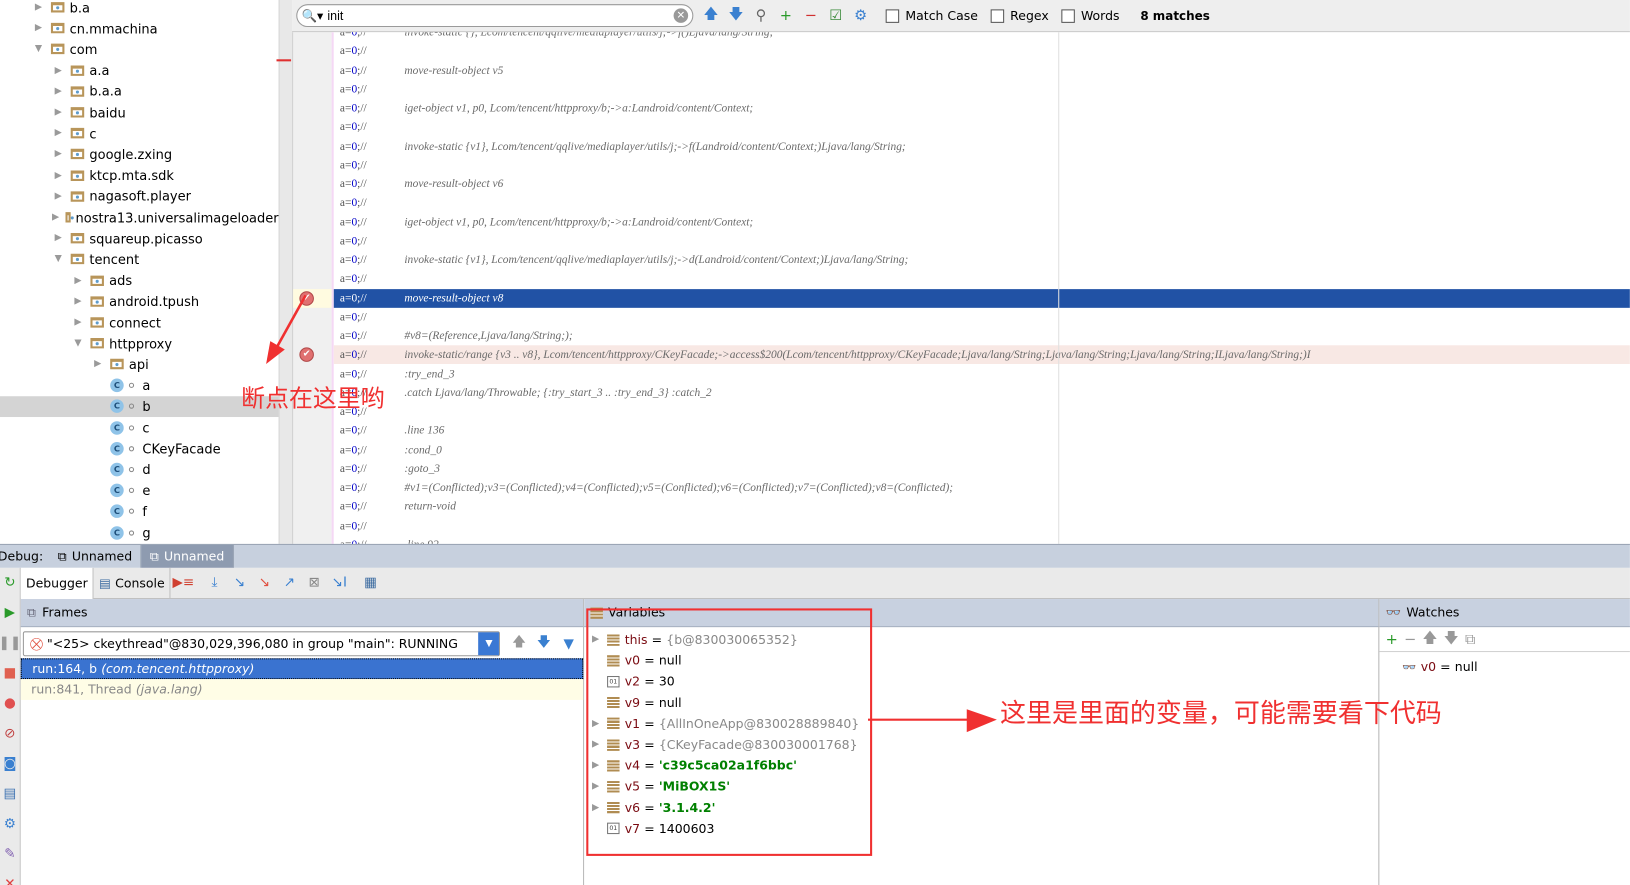 Image resolution: width=1630 pixels, height=885 pixels. What do you see at coordinates (139, 469) in the screenshot?
I see `tree-item: Cd` at bounding box center [139, 469].